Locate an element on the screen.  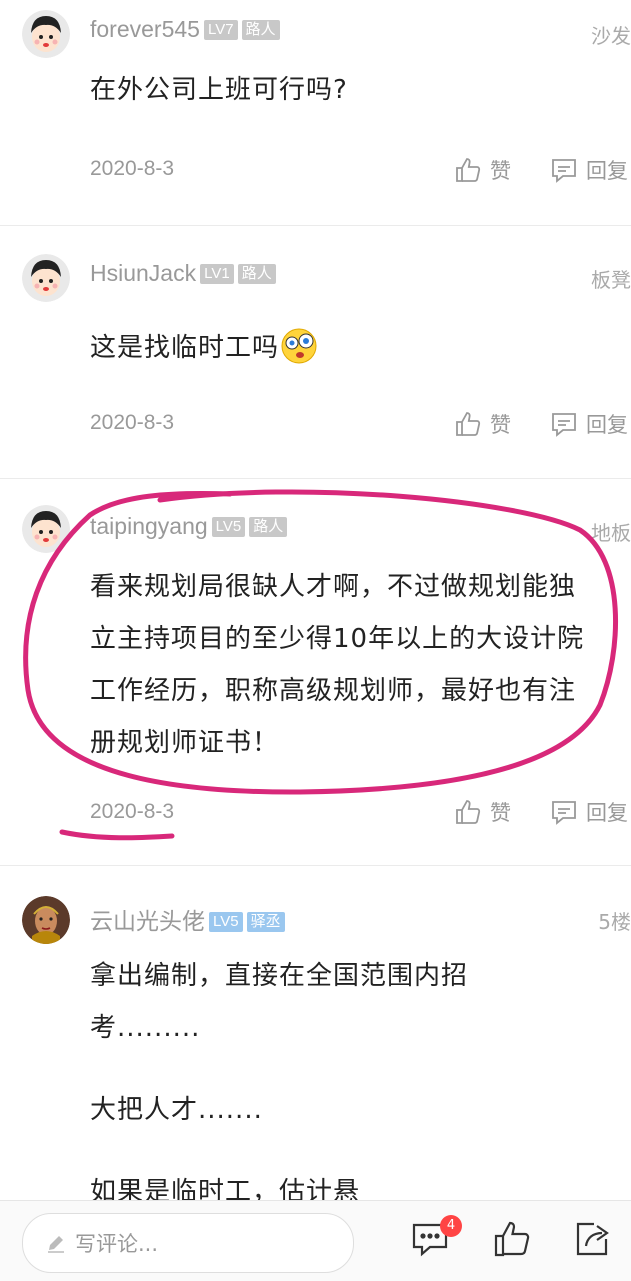
comment-text: 在外公司上班可行吗? is located at coordinates (219, 90).